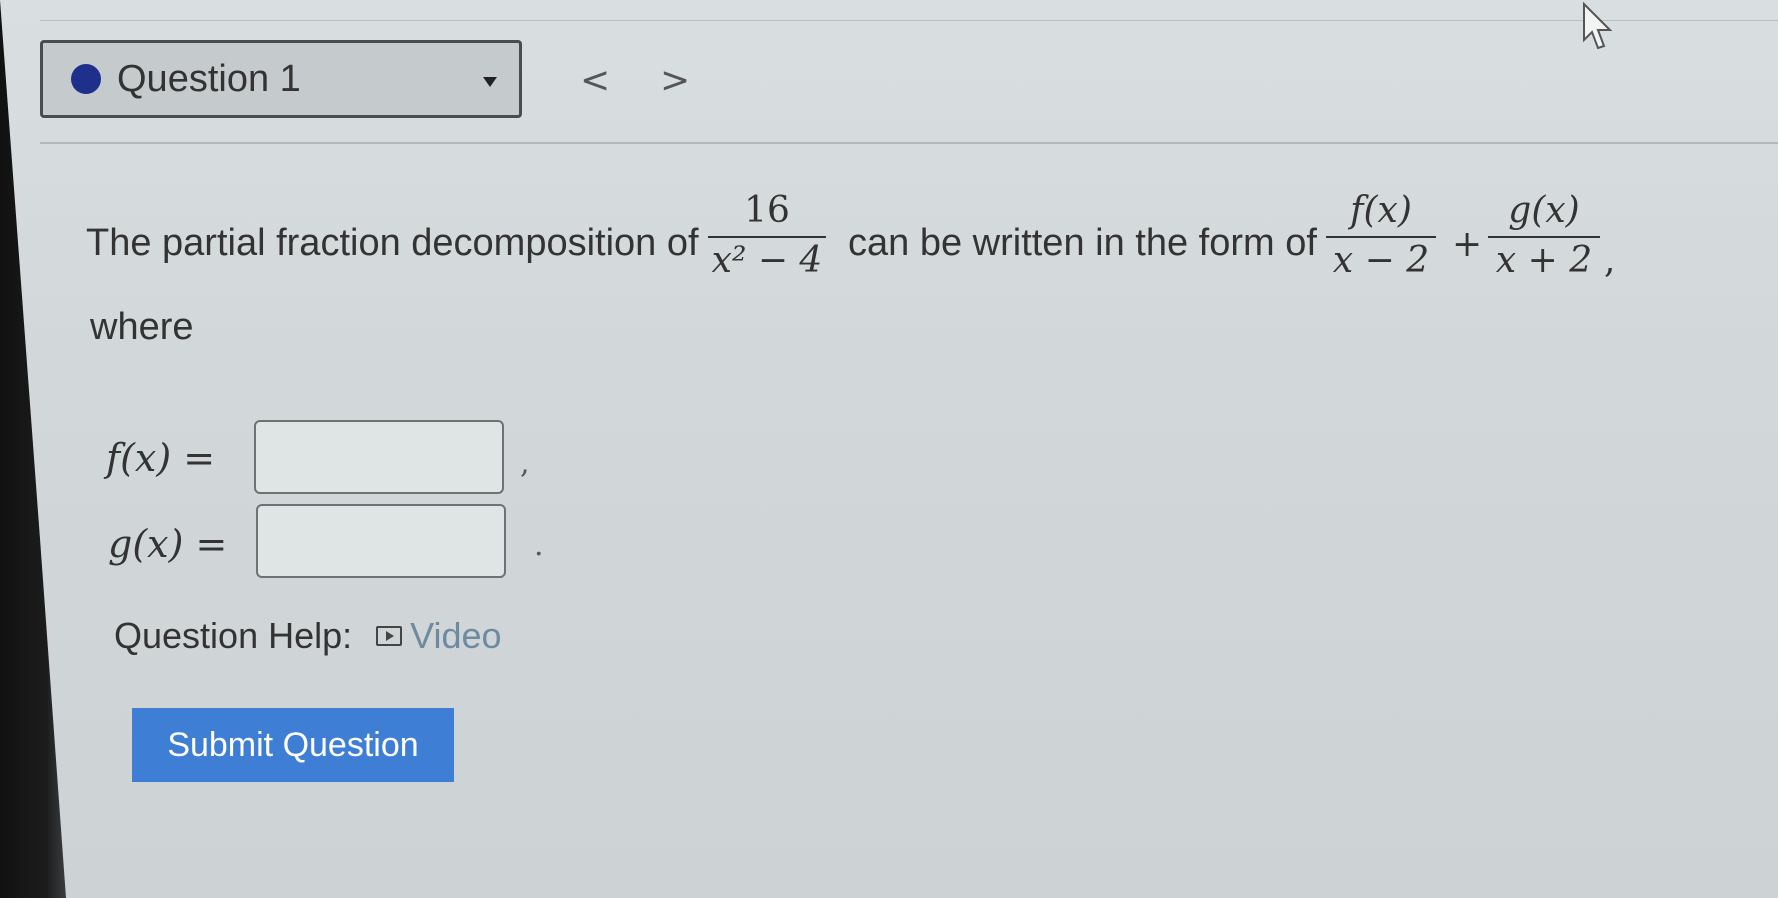 The height and width of the screenshot is (898, 1778). I want to click on given-fraction: 16 x² − 4, so click(767, 237).